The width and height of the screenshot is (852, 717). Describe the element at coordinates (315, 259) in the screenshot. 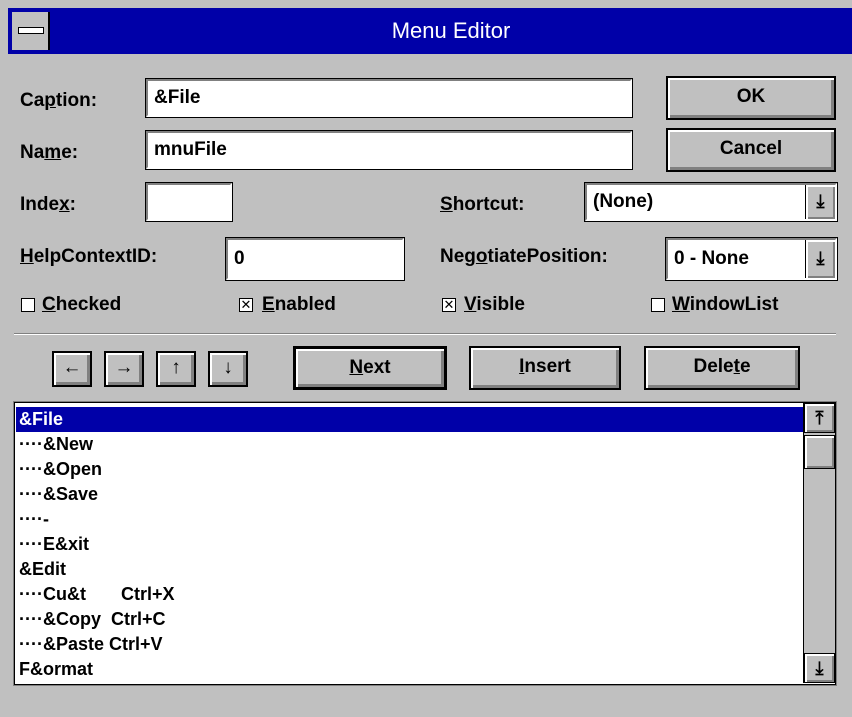

I see `help-context-id-field: 0` at that location.